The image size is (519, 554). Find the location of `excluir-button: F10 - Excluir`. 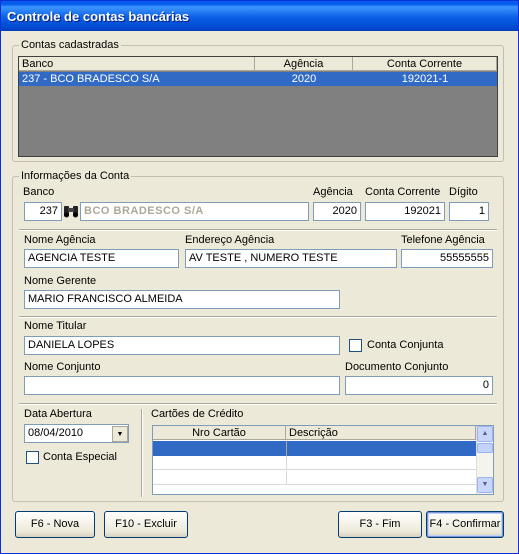

excluir-button: F10 - Excluir is located at coordinates (146, 524).